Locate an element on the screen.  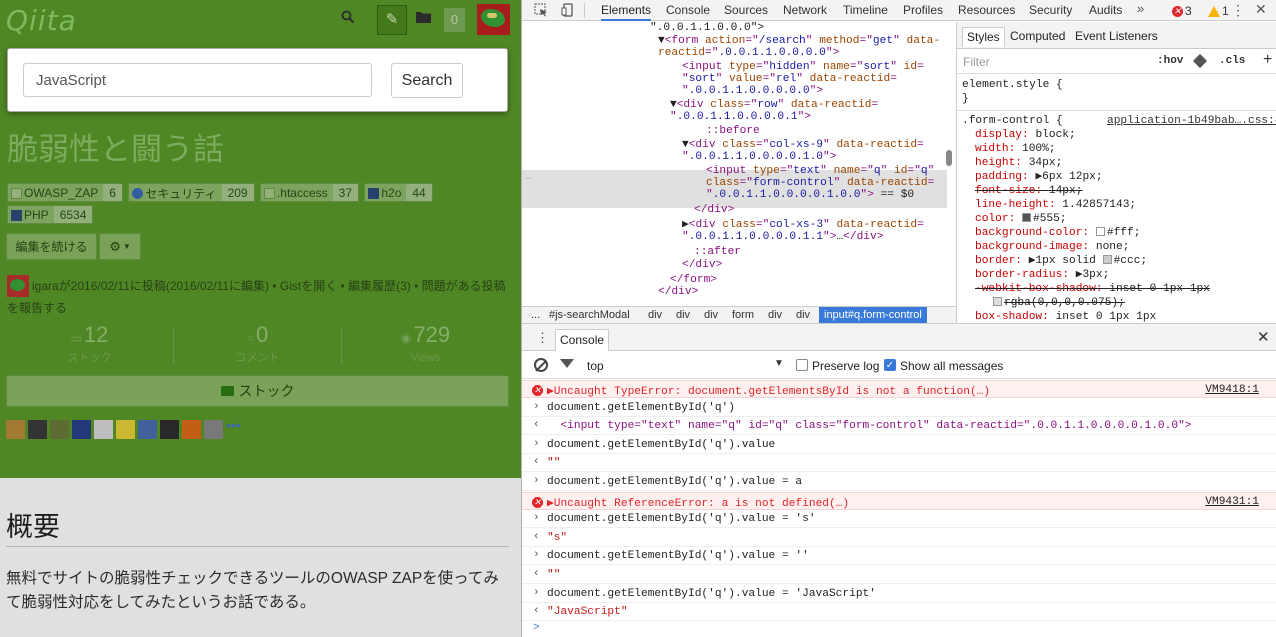
tab-timeline: Timeline is located at coordinates (865, 10).